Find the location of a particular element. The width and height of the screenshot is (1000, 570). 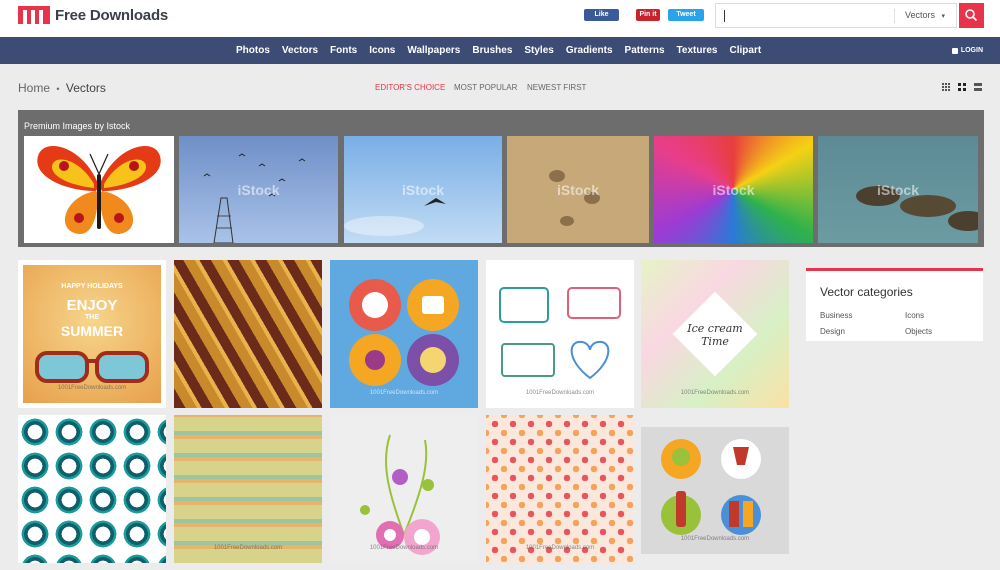

grid-large-icon is located at coordinates (962, 87).